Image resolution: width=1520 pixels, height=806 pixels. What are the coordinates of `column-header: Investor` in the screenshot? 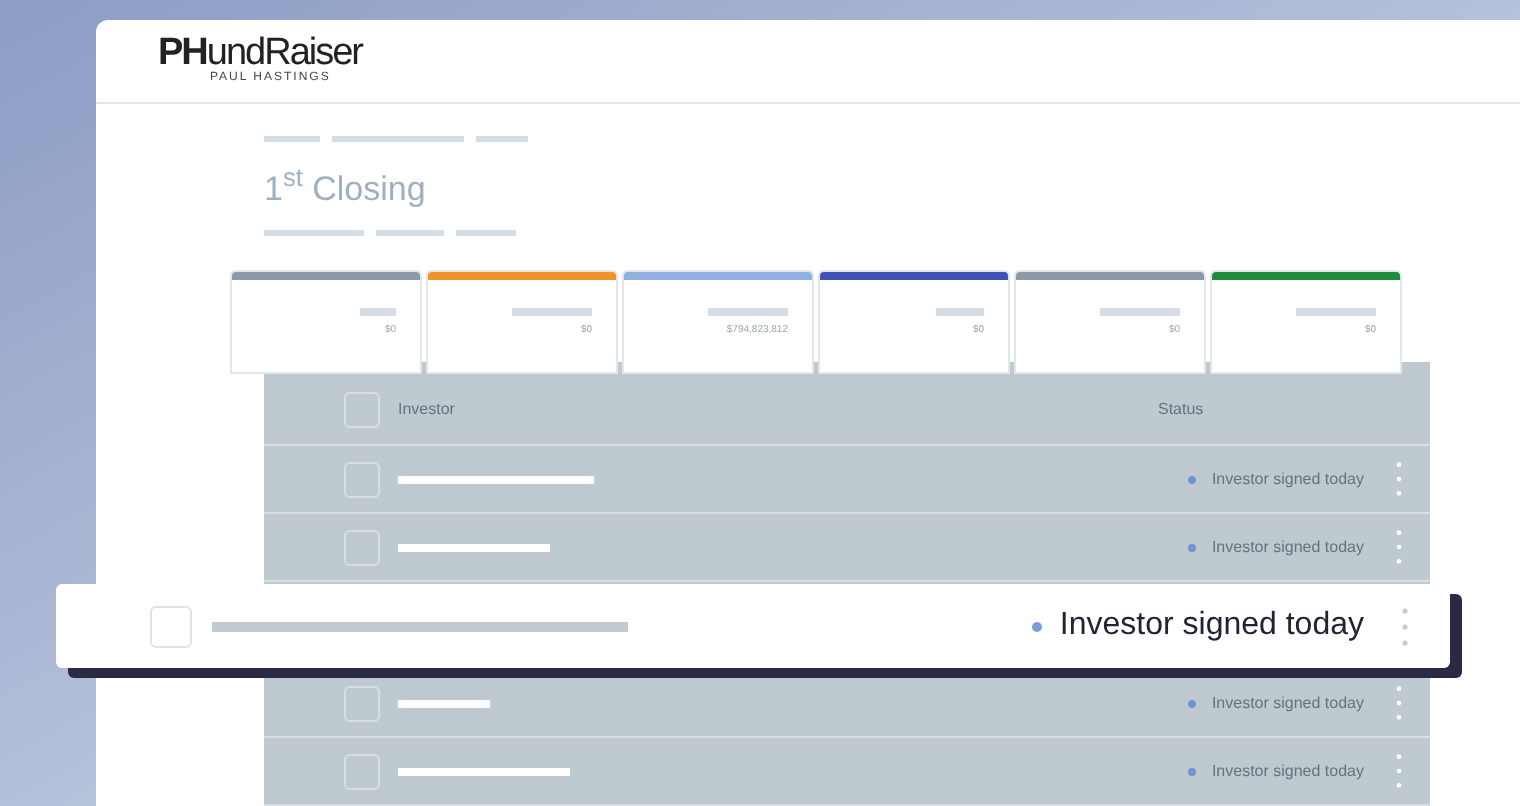 It's located at (427, 409).